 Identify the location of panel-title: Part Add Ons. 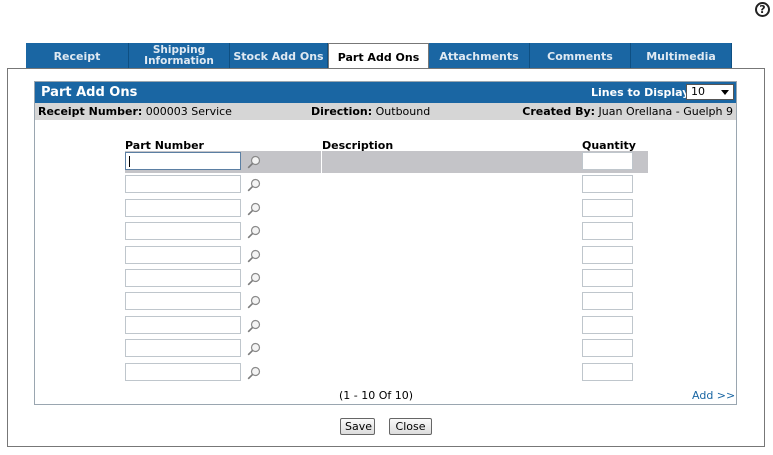
(89, 92).